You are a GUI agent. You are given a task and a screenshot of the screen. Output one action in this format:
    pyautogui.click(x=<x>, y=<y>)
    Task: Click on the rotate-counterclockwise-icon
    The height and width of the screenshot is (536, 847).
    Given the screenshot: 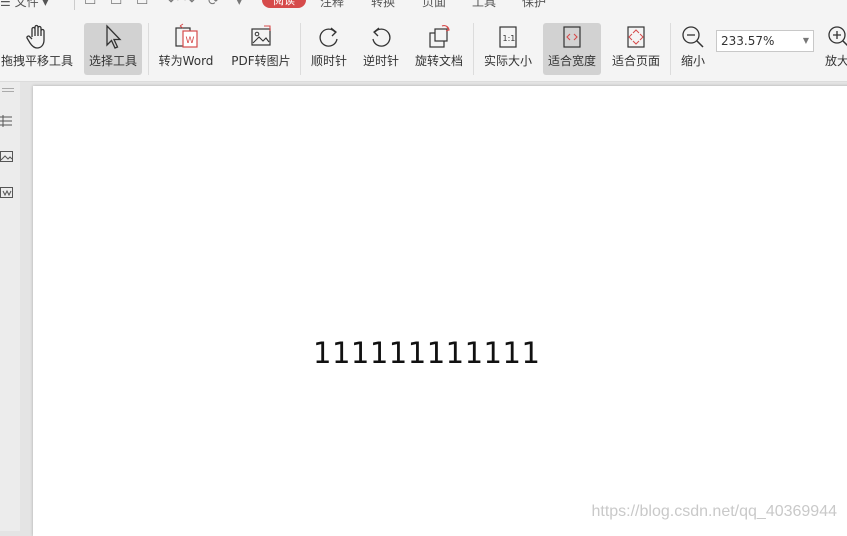 What is the action you would take?
    pyautogui.click(x=381, y=37)
    